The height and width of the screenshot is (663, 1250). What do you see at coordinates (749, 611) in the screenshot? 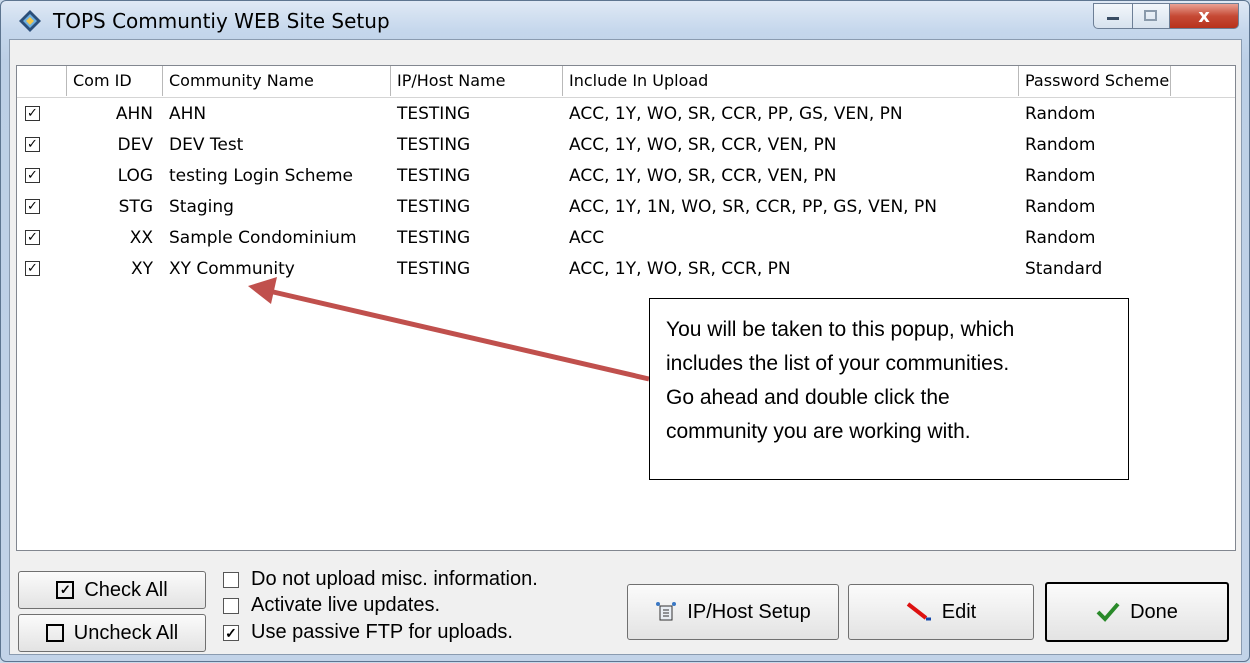
I see `ip-host-setup-label: IP/Host Setup` at bounding box center [749, 611].